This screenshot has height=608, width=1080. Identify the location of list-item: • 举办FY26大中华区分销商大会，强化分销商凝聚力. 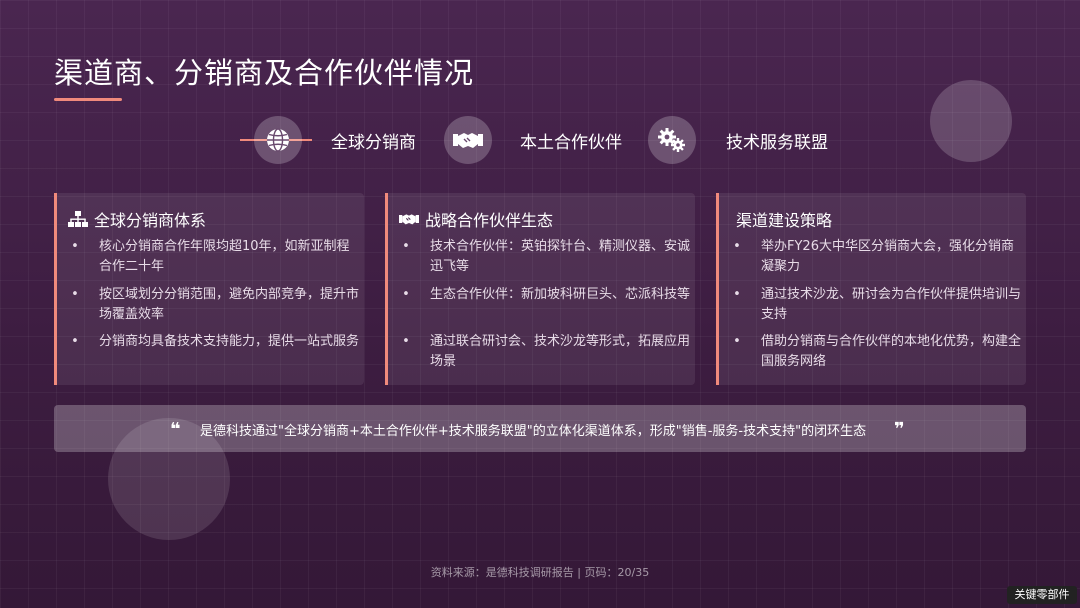
(873, 256).